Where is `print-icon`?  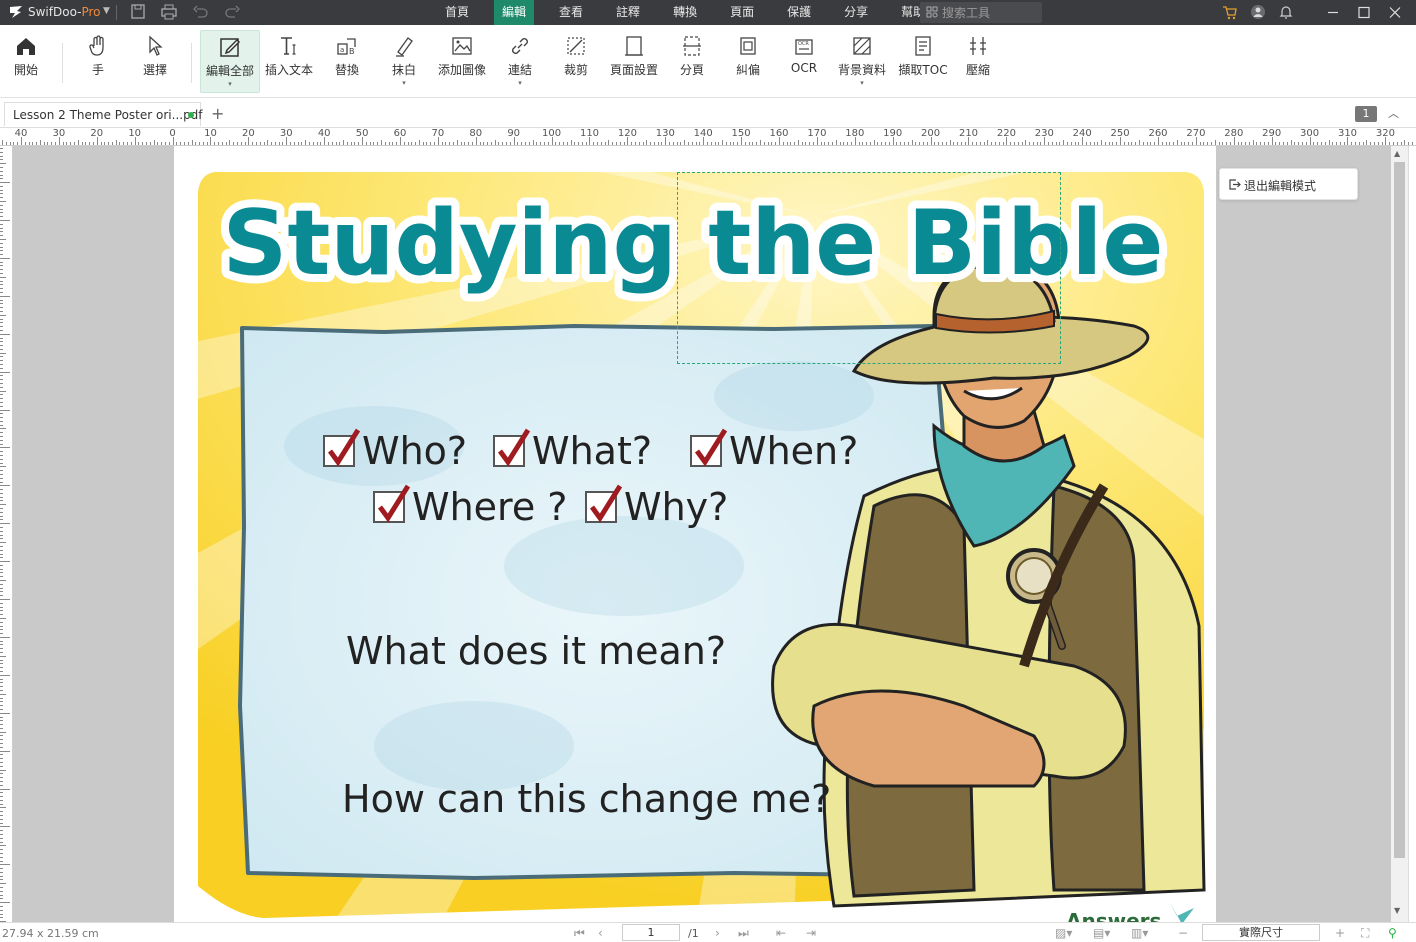 print-icon is located at coordinates (169, 12).